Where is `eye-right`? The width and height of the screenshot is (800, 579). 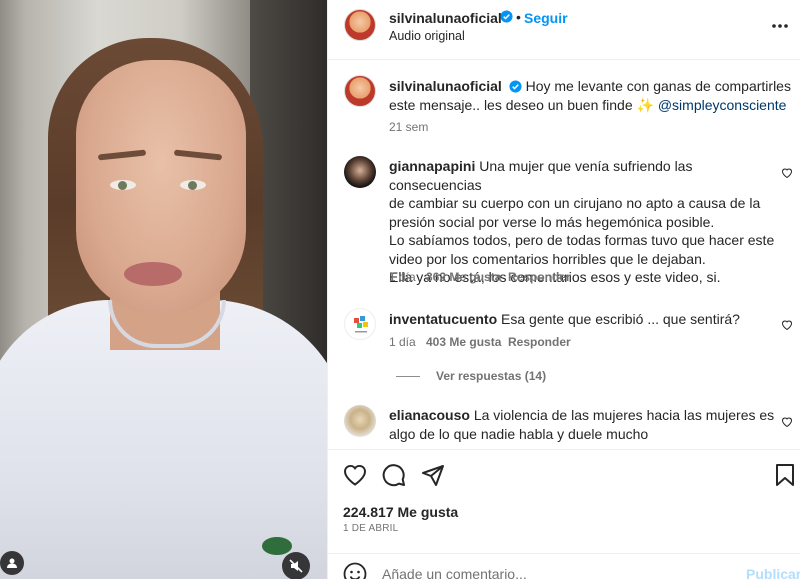
eye-right is located at coordinates (193, 185).